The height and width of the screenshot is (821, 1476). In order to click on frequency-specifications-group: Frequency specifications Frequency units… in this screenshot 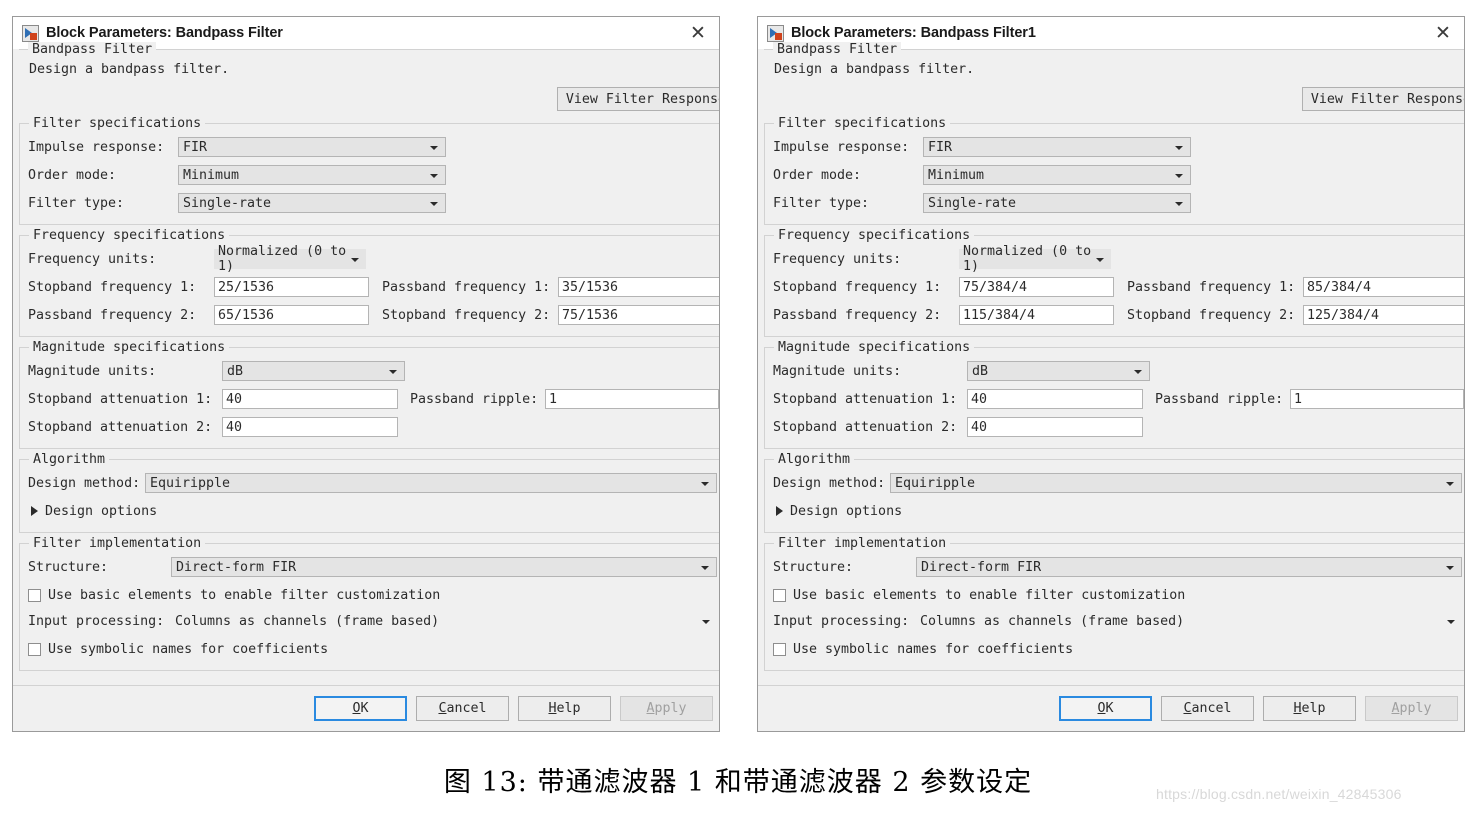, I will do `click(369, 282)`.